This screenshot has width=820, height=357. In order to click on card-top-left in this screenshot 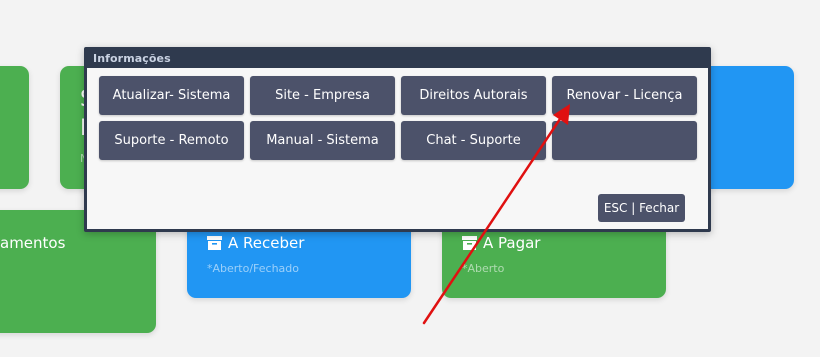, I will do `click(14, 127)`.